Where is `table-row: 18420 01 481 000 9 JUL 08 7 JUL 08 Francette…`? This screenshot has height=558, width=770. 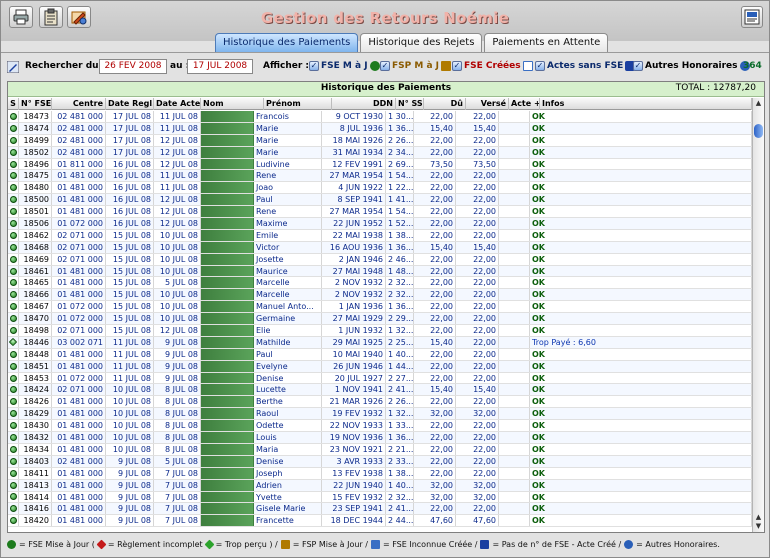 table-row: 18420 01 481 000 9 JUL 08 7 JUL 08 Francette… is located at coordinates (380, 521).